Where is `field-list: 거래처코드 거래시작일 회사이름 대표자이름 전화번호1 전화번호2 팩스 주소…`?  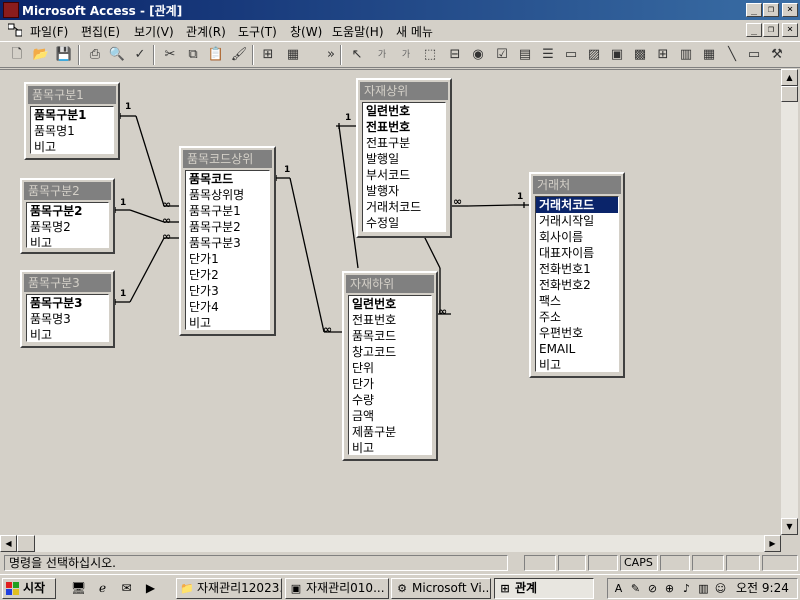
field-list: 거래처코드 거래시작일 회사이름 대표자이름 전화번호1 전화번호2 팩스 주소… is located at coordinates (577, 284).